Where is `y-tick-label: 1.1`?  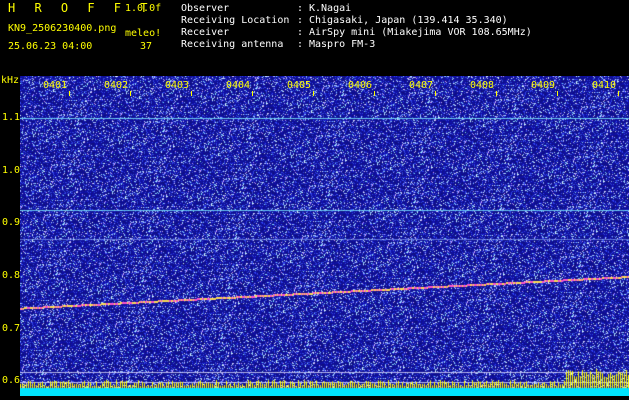 y-tick-label: 1.1 is located at coordinates (11, 118).